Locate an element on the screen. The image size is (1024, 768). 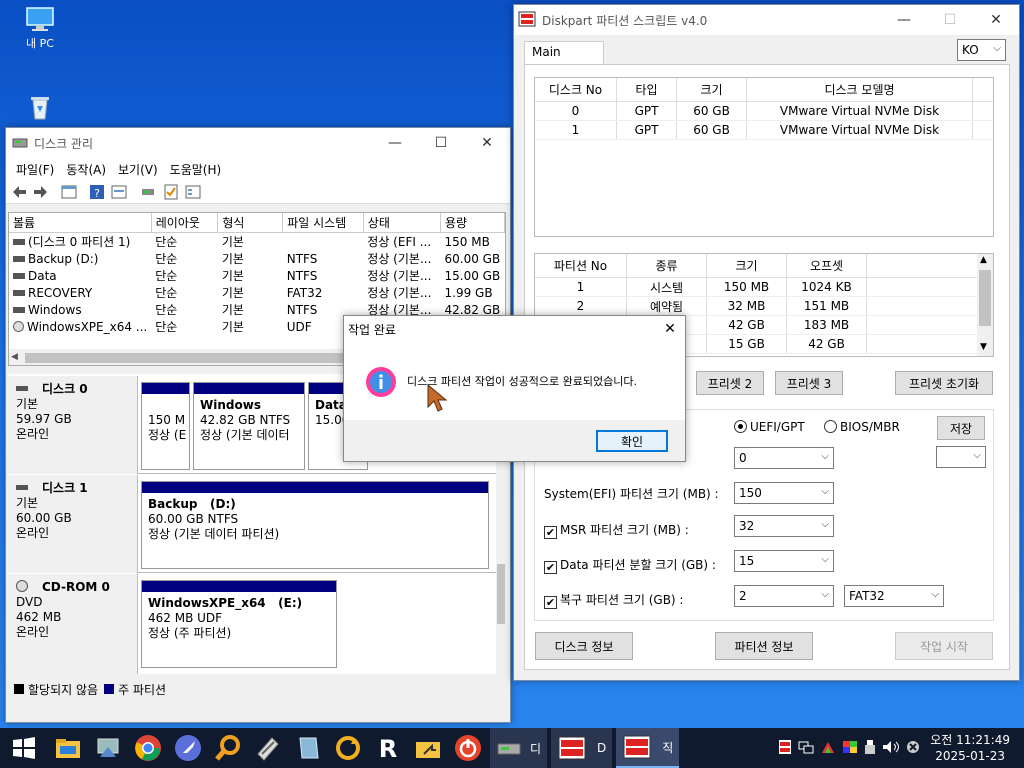
col-header: 상태 is located at coordinates (402, 223).